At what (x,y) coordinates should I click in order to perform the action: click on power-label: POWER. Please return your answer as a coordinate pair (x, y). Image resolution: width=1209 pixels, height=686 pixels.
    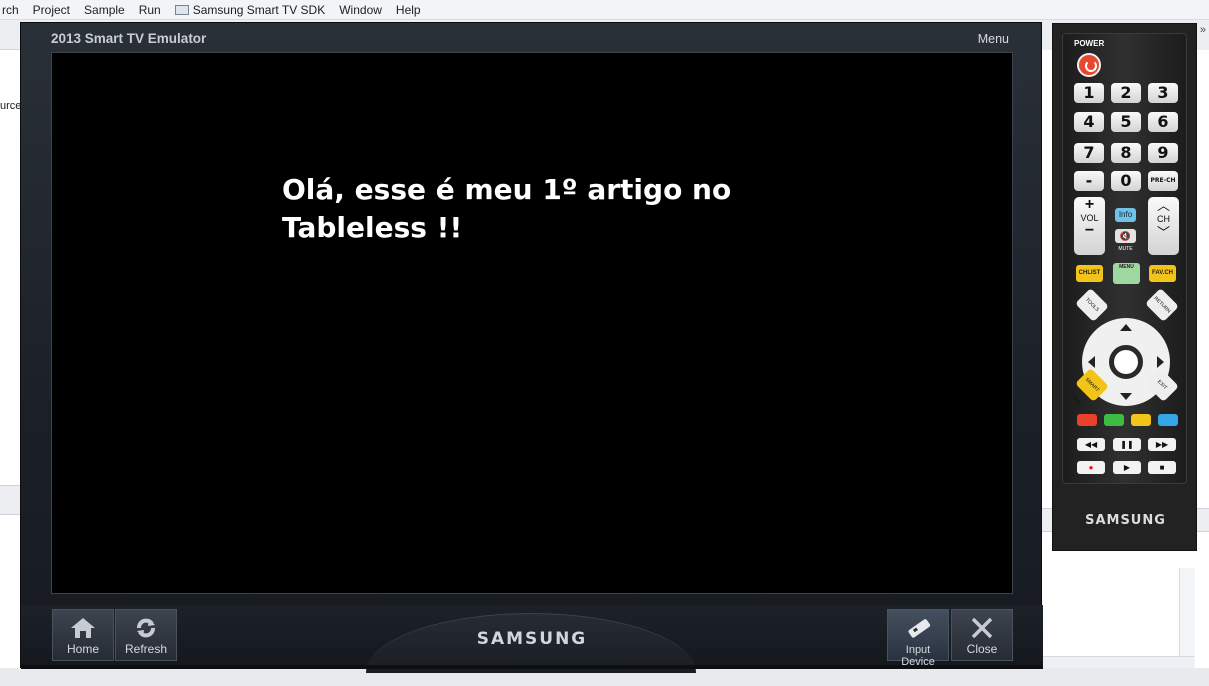
    Looking at the image, I should click on (1089, 43).